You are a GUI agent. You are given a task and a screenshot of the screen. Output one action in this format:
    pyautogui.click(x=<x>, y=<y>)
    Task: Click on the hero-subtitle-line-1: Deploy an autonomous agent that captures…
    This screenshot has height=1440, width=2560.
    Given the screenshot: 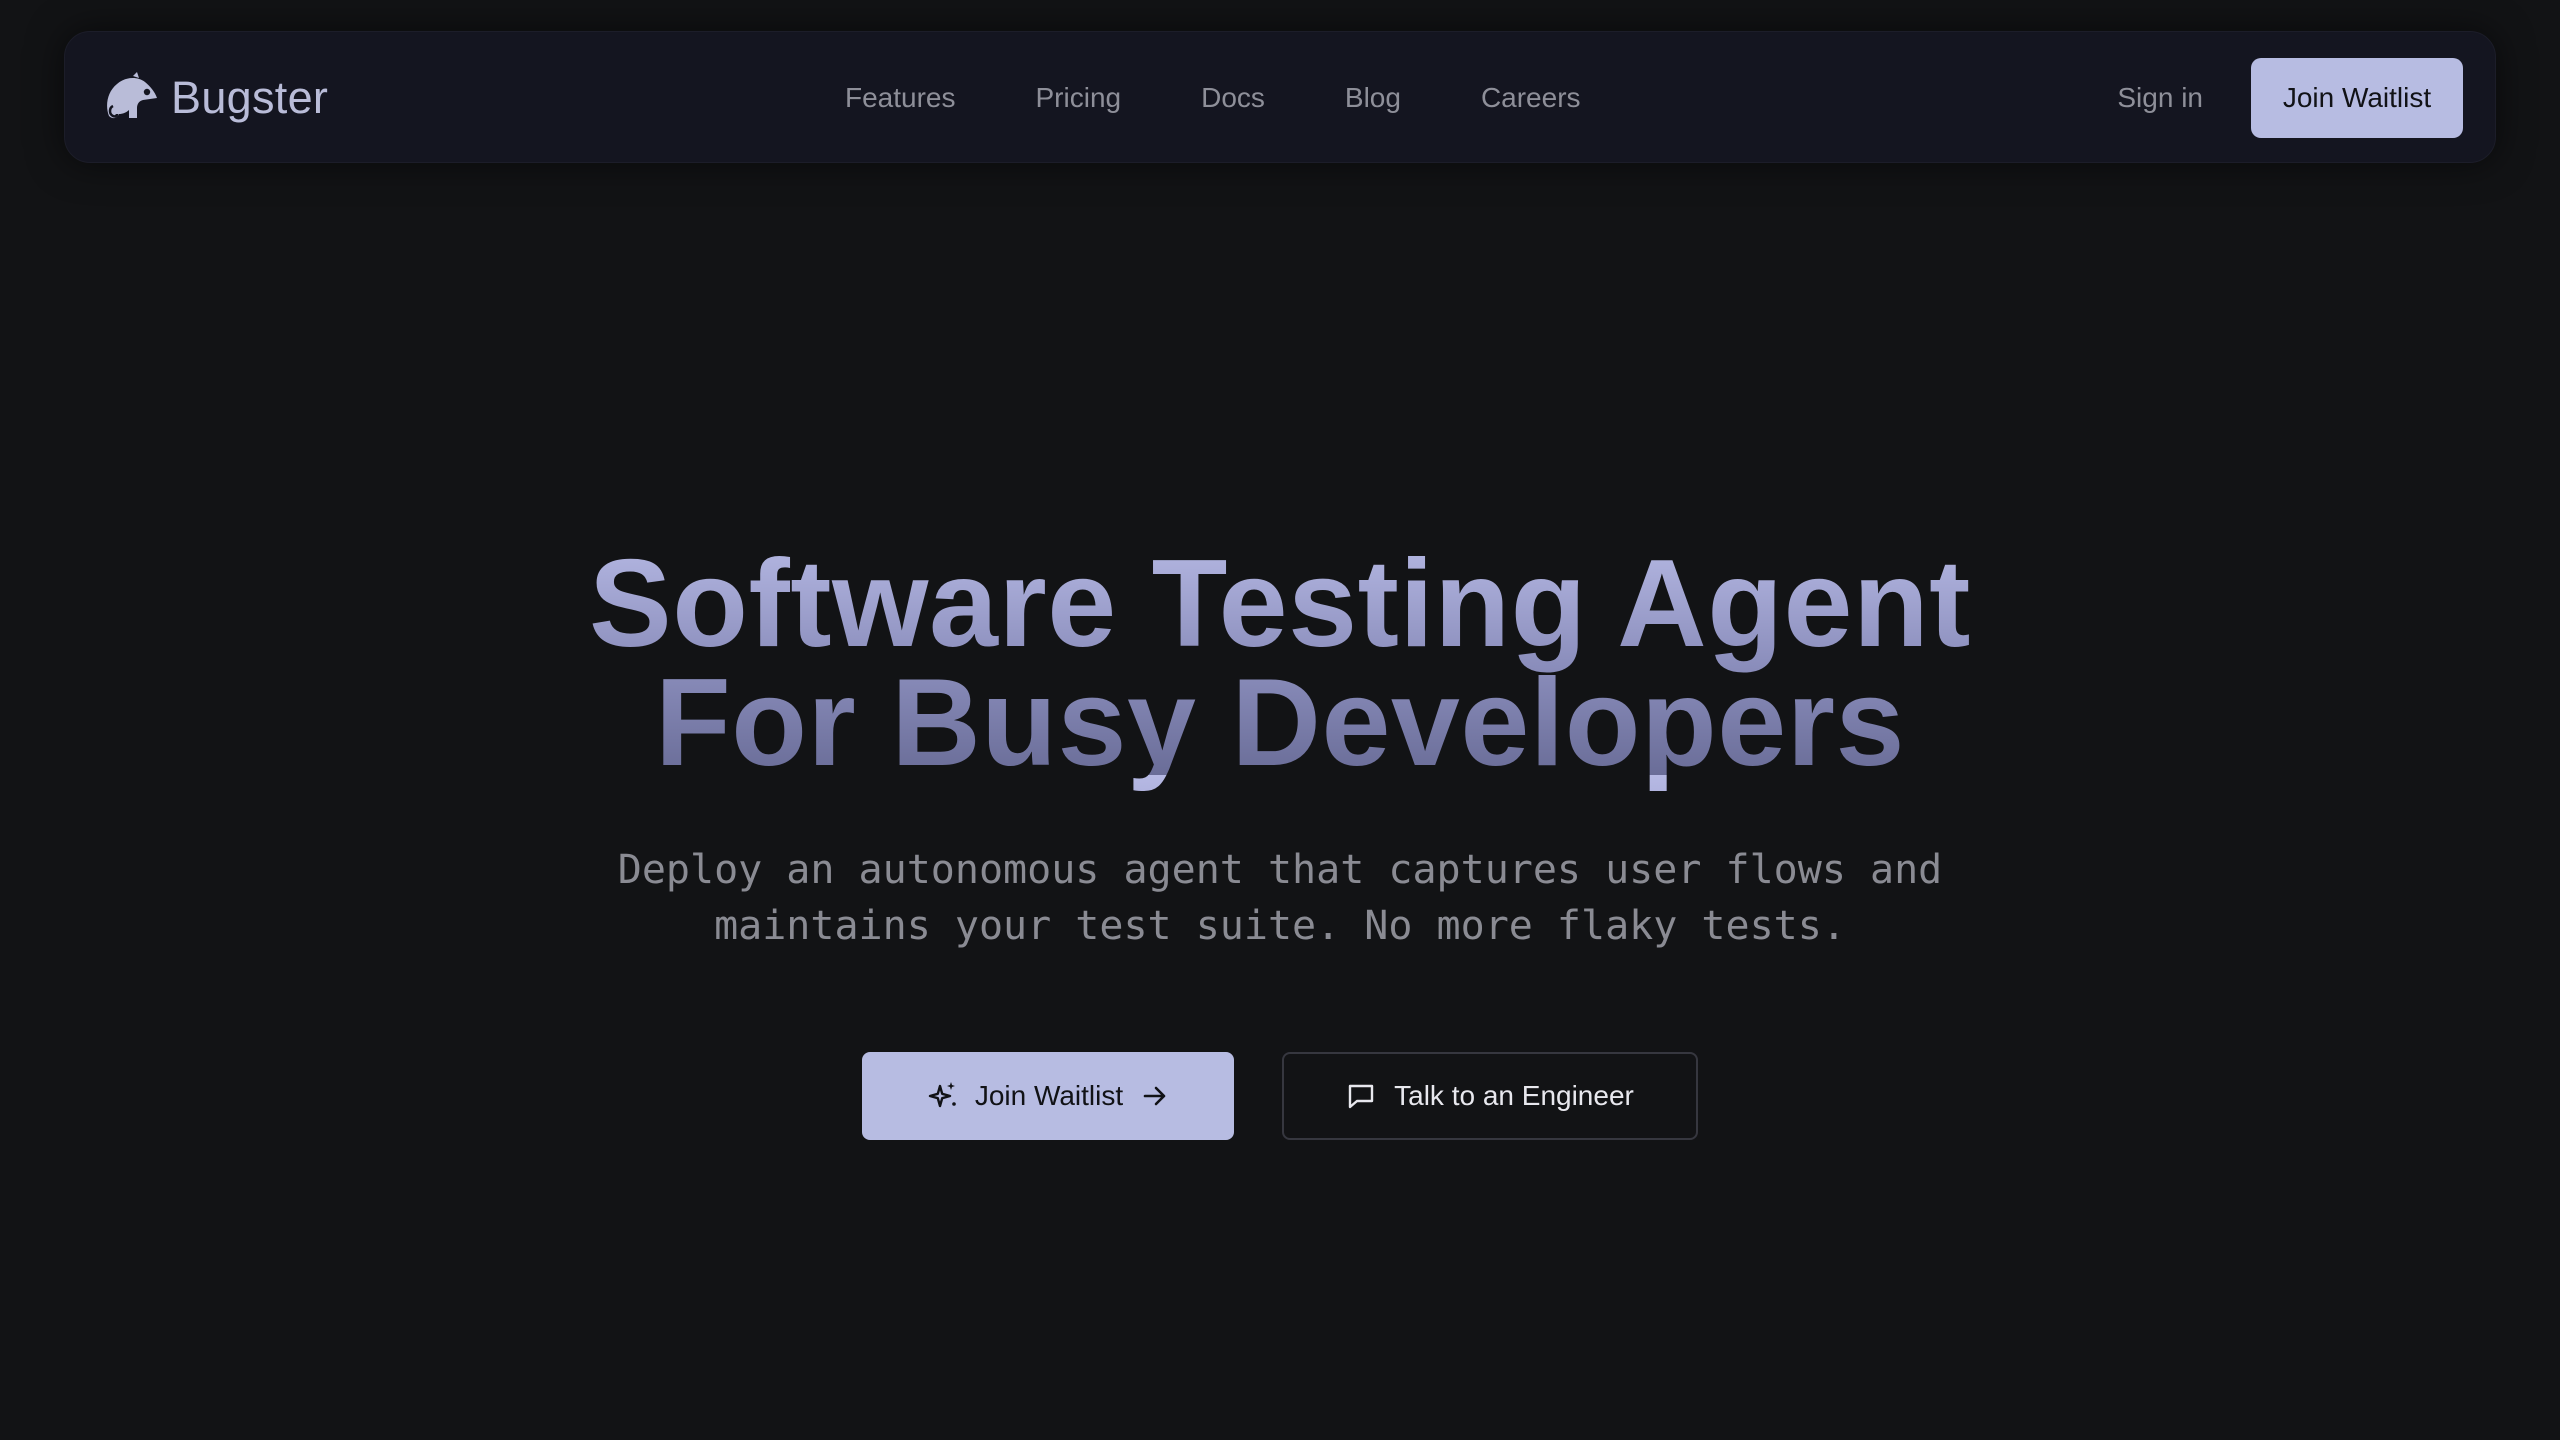 What is the action you would take?
    pyautogui.click(x=1280, y=870)
    